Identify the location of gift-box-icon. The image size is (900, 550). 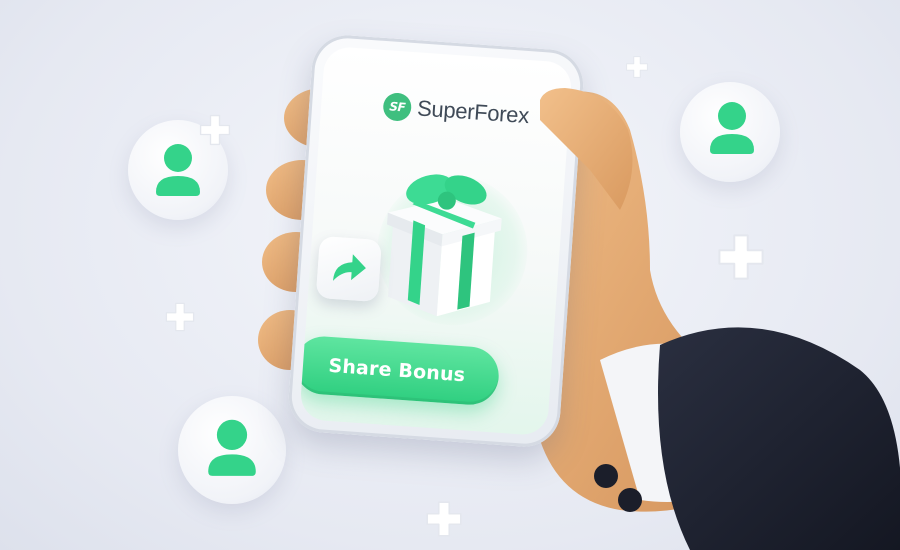
(444, 245).